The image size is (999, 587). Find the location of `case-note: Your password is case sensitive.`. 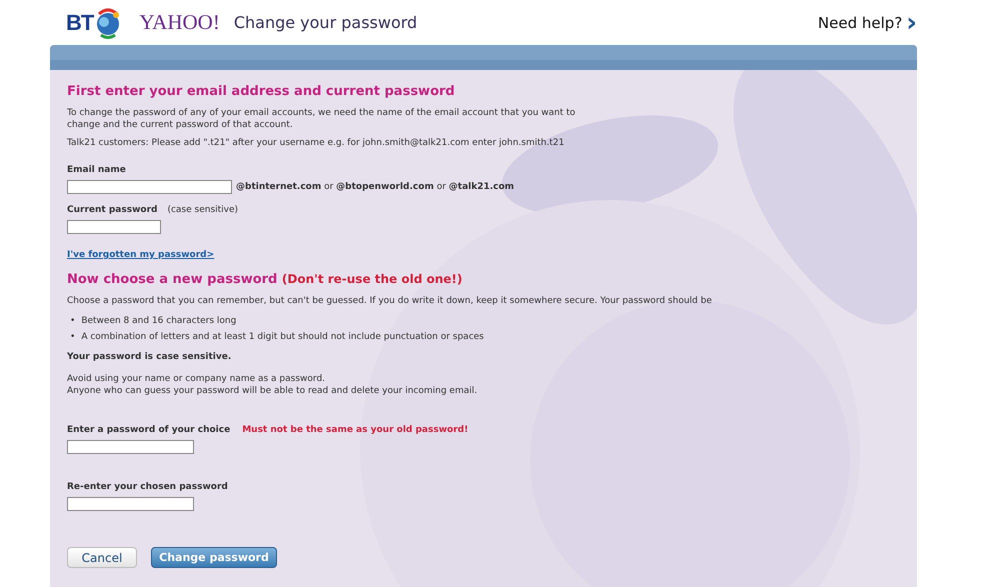

case-note: Your password is case sensitive. is located at coordinates (149, 357).